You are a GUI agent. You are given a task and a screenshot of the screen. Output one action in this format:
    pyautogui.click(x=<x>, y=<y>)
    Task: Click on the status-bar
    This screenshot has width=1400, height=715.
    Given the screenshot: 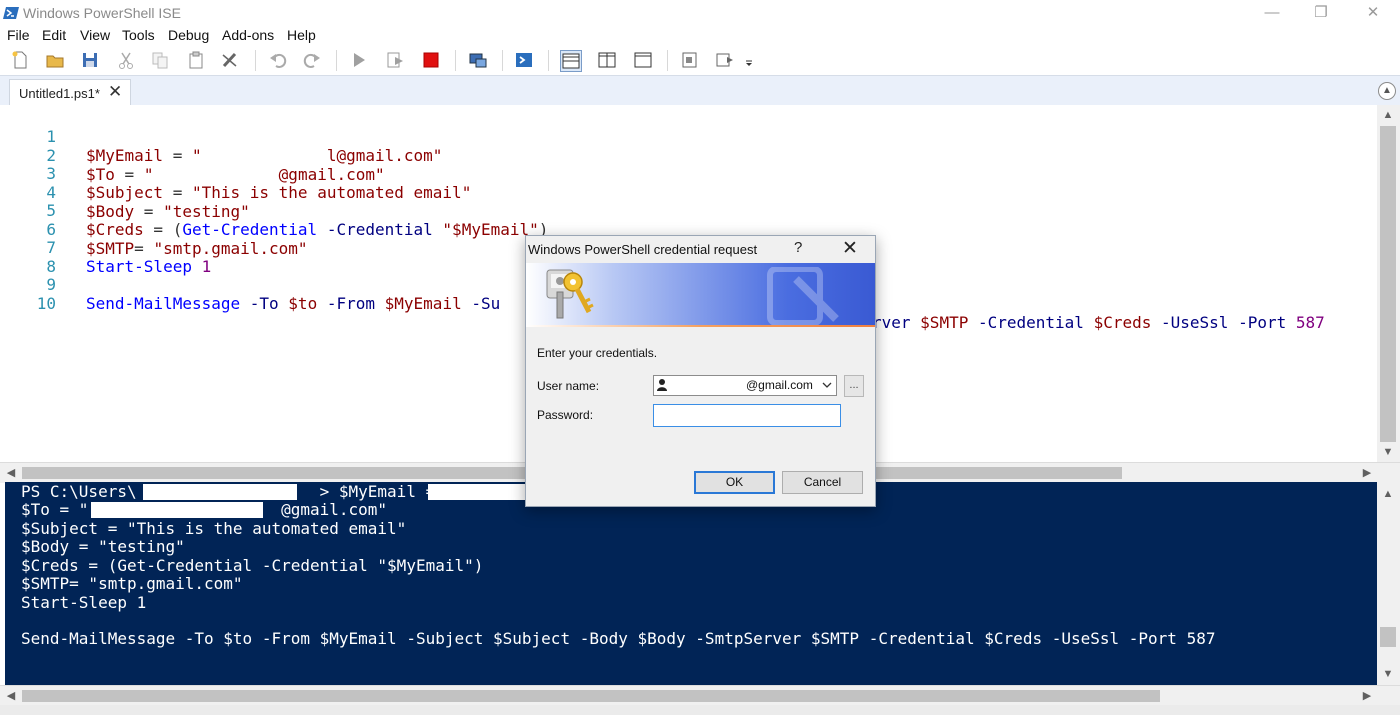 What is the action you would take?
    pyautogui.click(x=700, y=710)
    